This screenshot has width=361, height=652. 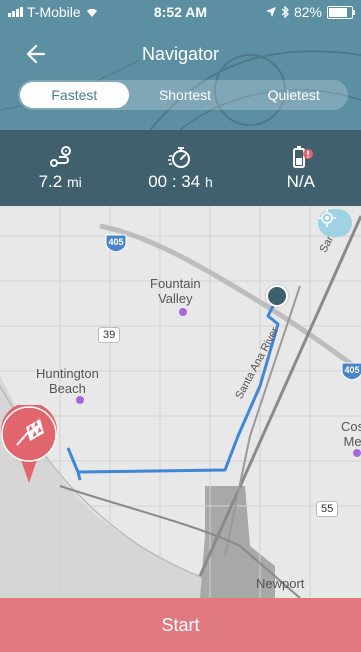 What do you see at coordinates (327, 218) in the screenshot?
I see `crosshair-icon` at bounding box center [327, 218].